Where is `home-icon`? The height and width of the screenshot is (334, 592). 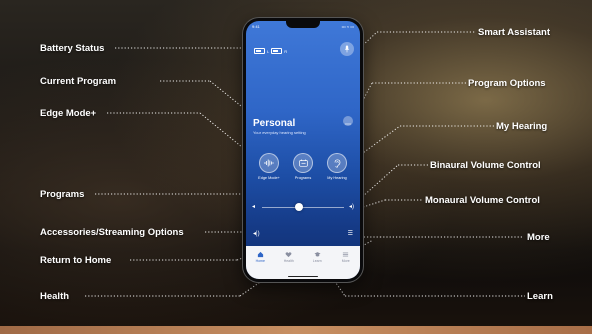 home-icon is located at coordinates (260, 254).